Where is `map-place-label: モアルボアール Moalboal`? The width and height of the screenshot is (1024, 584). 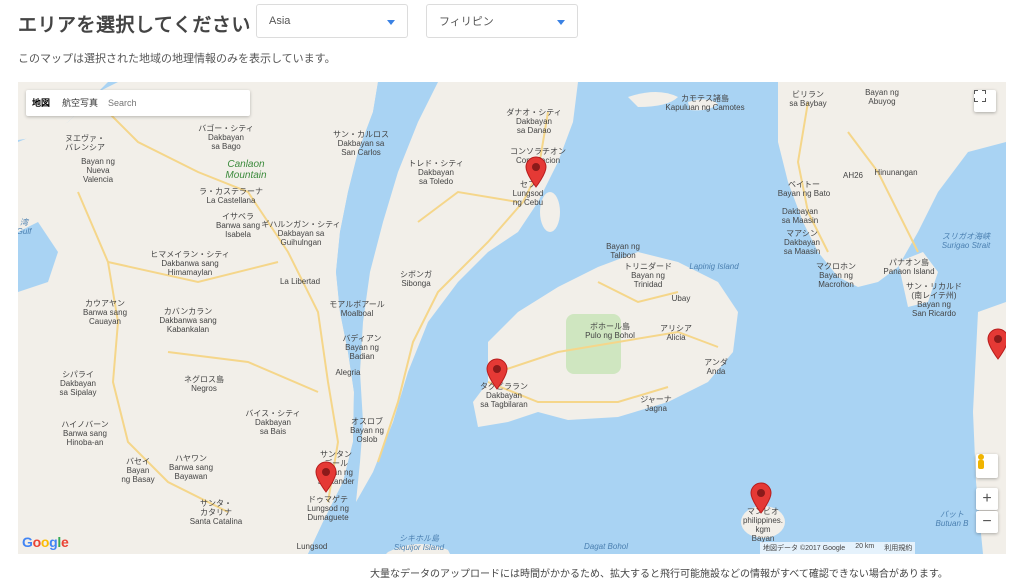 map-place-label: モアルボアール Moalboal is located at coordinates (357, 309).